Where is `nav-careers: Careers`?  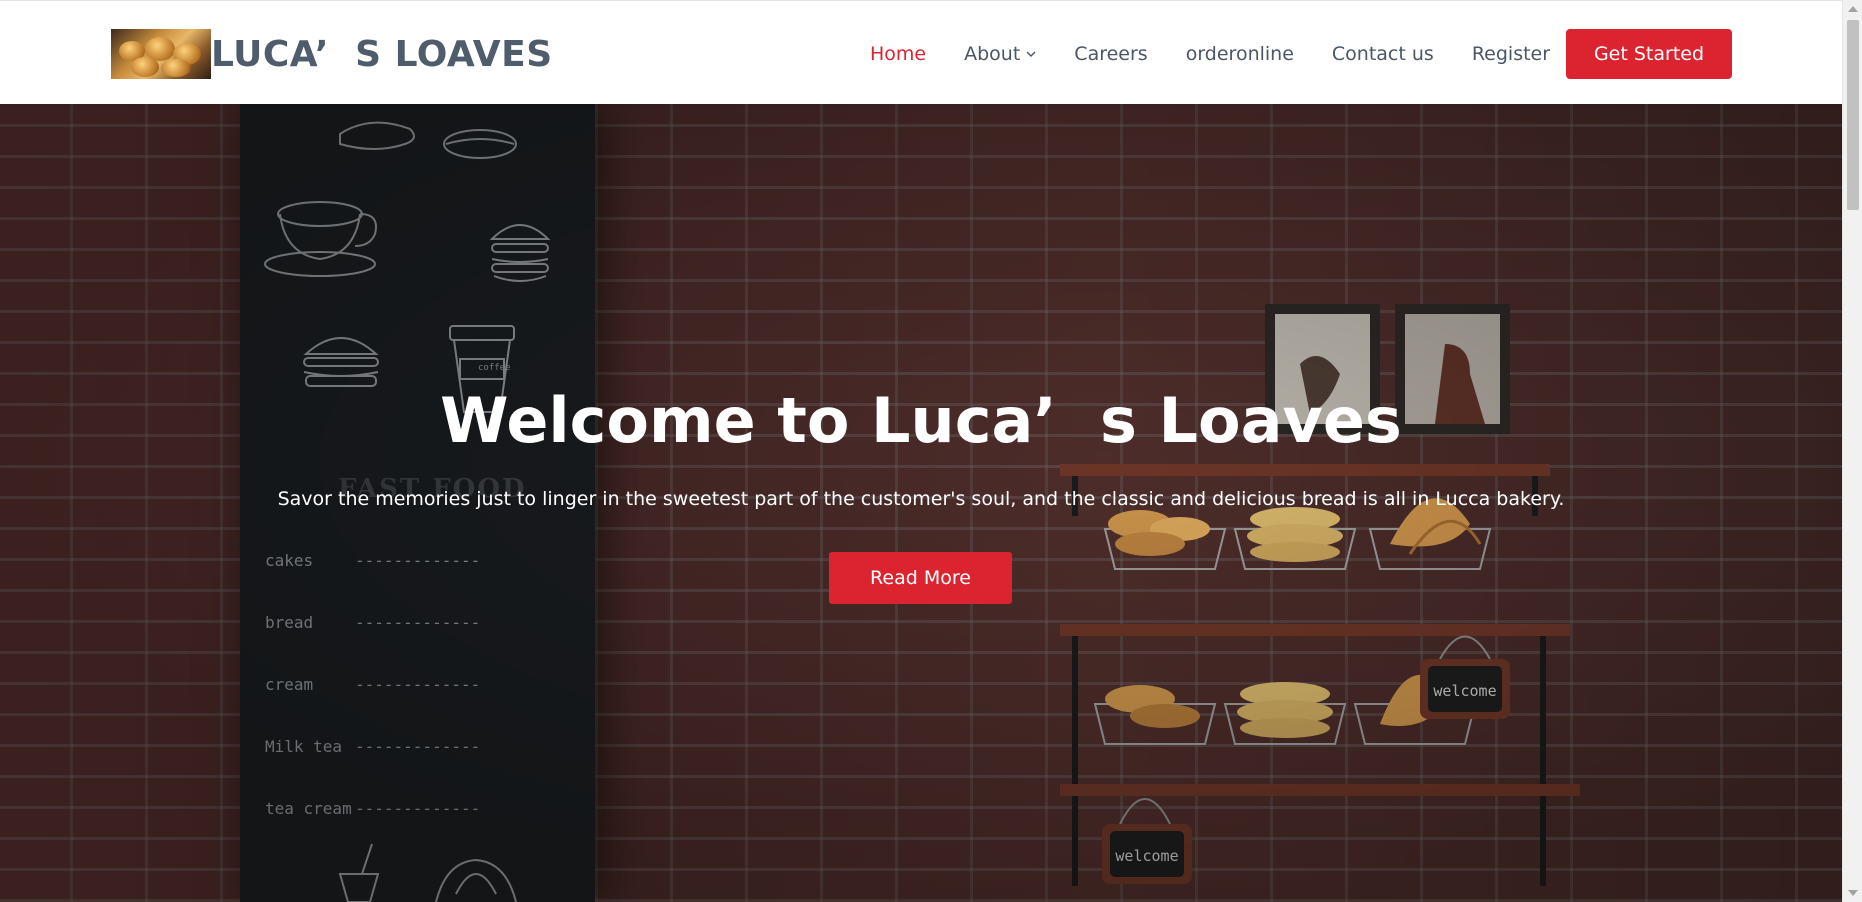 nav-careers: Careers is located at coordinates (1110, 54).